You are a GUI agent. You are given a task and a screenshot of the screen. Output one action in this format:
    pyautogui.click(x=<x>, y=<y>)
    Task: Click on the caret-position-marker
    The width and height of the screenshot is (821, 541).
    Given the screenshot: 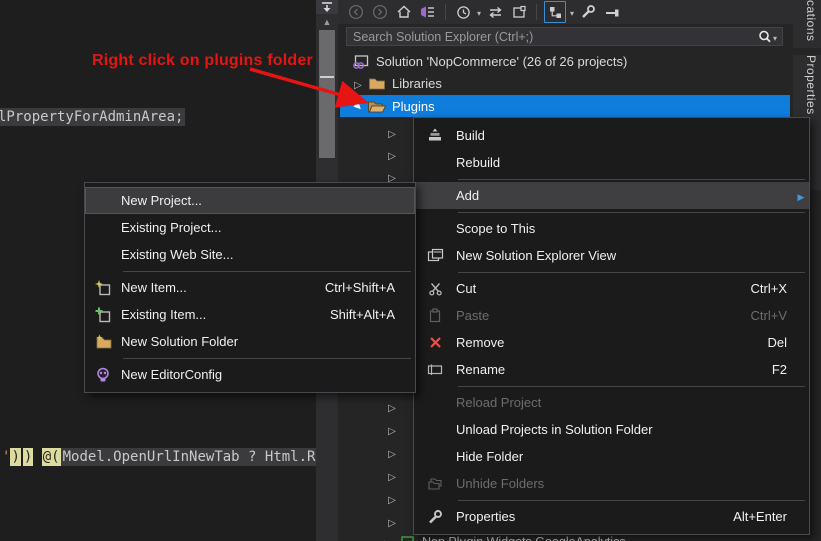 What is the action you would take?
    pyautogui.click(x=327, y=77)
    